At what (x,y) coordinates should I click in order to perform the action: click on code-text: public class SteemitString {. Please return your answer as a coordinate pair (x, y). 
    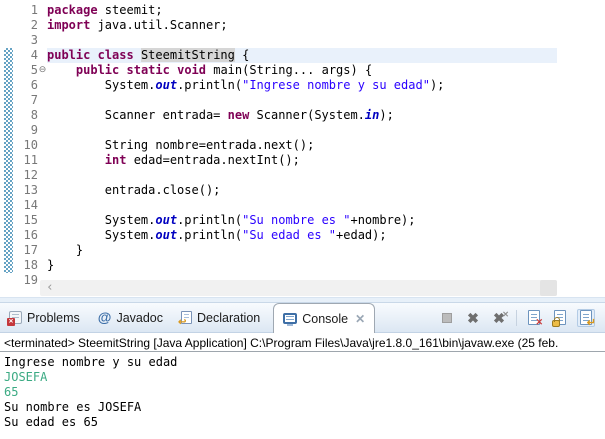
    Looking at the image, I should click on (302, 55).